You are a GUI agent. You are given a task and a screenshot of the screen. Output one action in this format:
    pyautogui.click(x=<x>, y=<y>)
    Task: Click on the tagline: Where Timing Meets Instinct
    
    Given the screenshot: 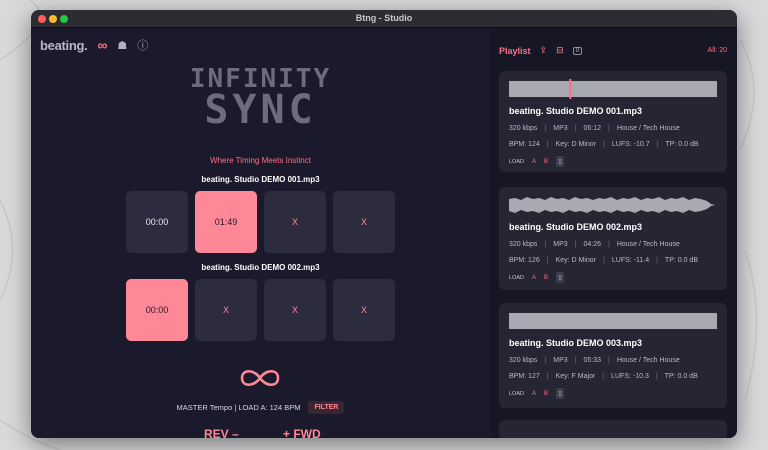 What is the action you would take?
    pyautogui.click(x=260, y=160)
    